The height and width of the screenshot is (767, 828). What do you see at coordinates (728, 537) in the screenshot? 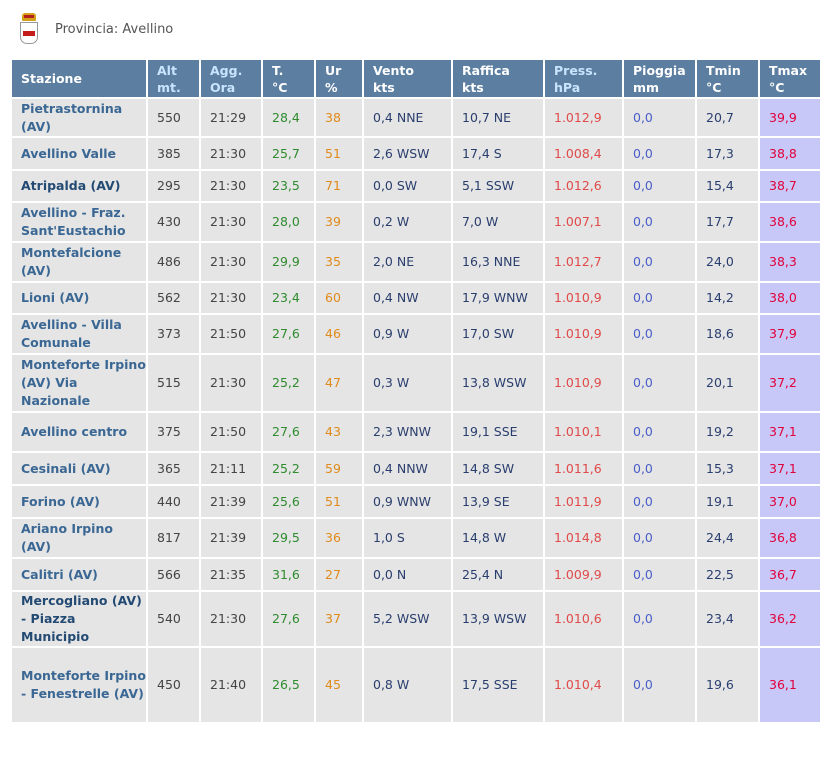
I see `tmin-cell: 24,4` at bounding box center [728, 537].